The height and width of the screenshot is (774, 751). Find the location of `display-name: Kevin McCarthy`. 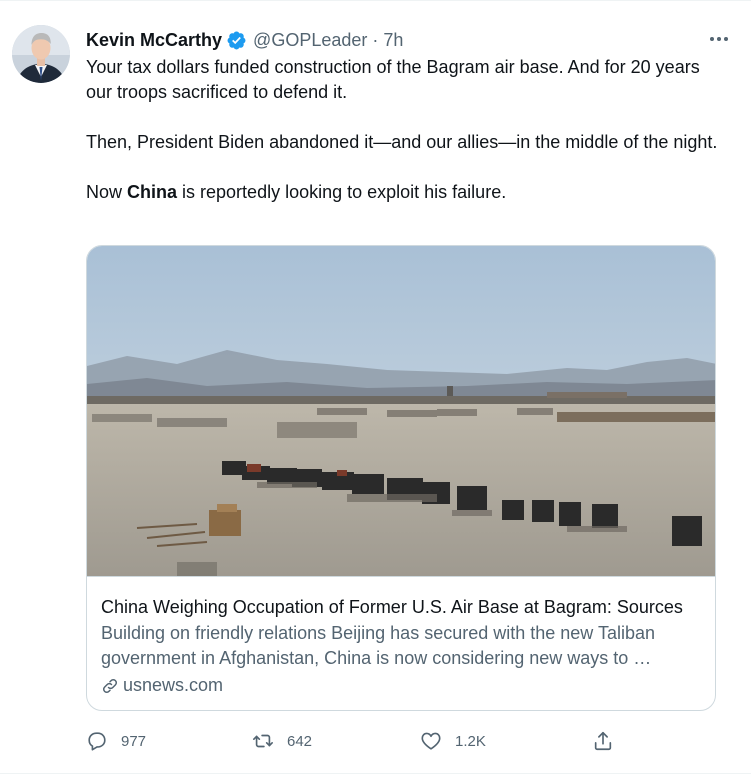

display-name: Kevin McCarthy is located at coordinates (154, 40).